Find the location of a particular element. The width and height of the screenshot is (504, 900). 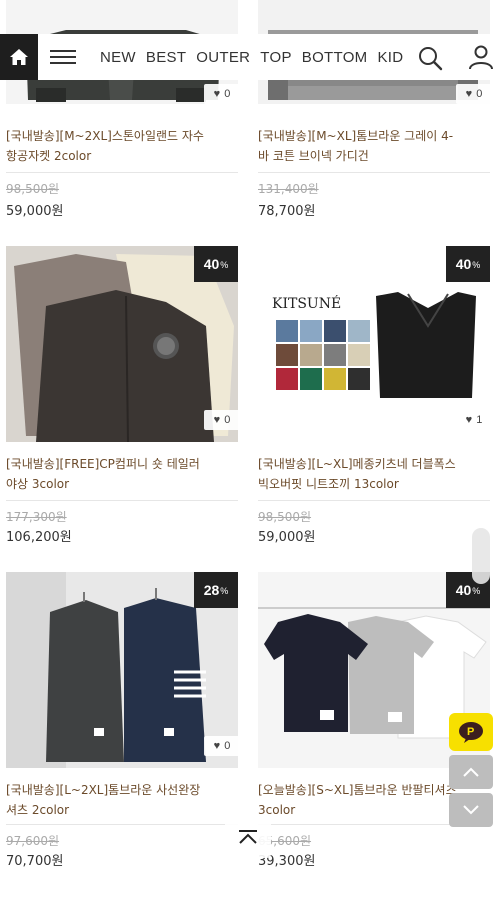

original-price: 131,400원 is located at coordinates (288, 189).